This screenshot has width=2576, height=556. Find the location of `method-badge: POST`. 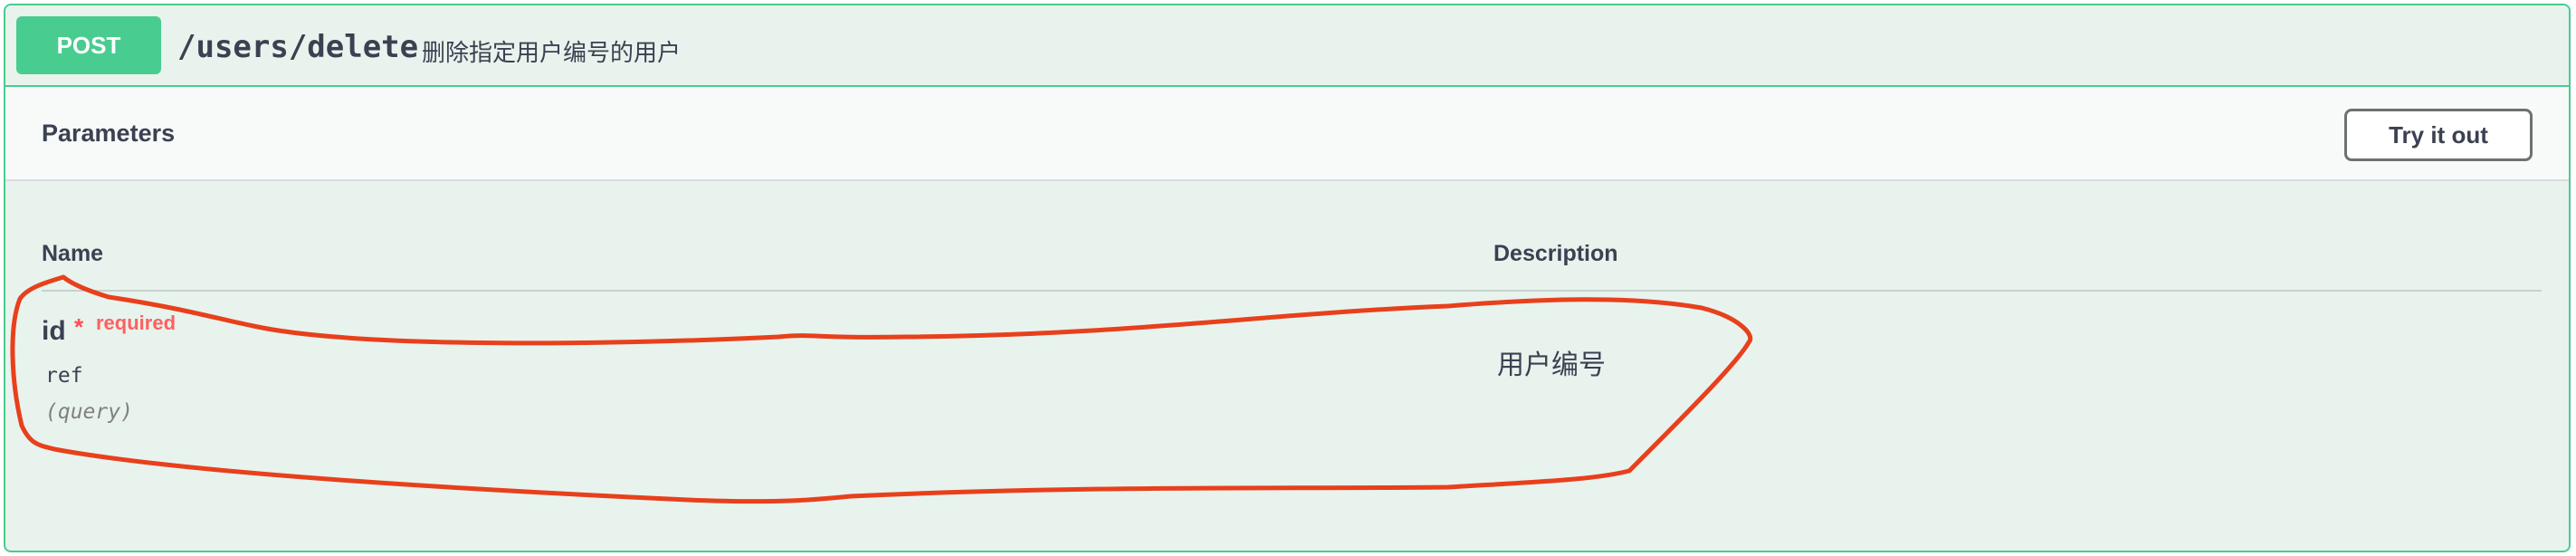

method-badge: POST is located at coordinates (89, 45).